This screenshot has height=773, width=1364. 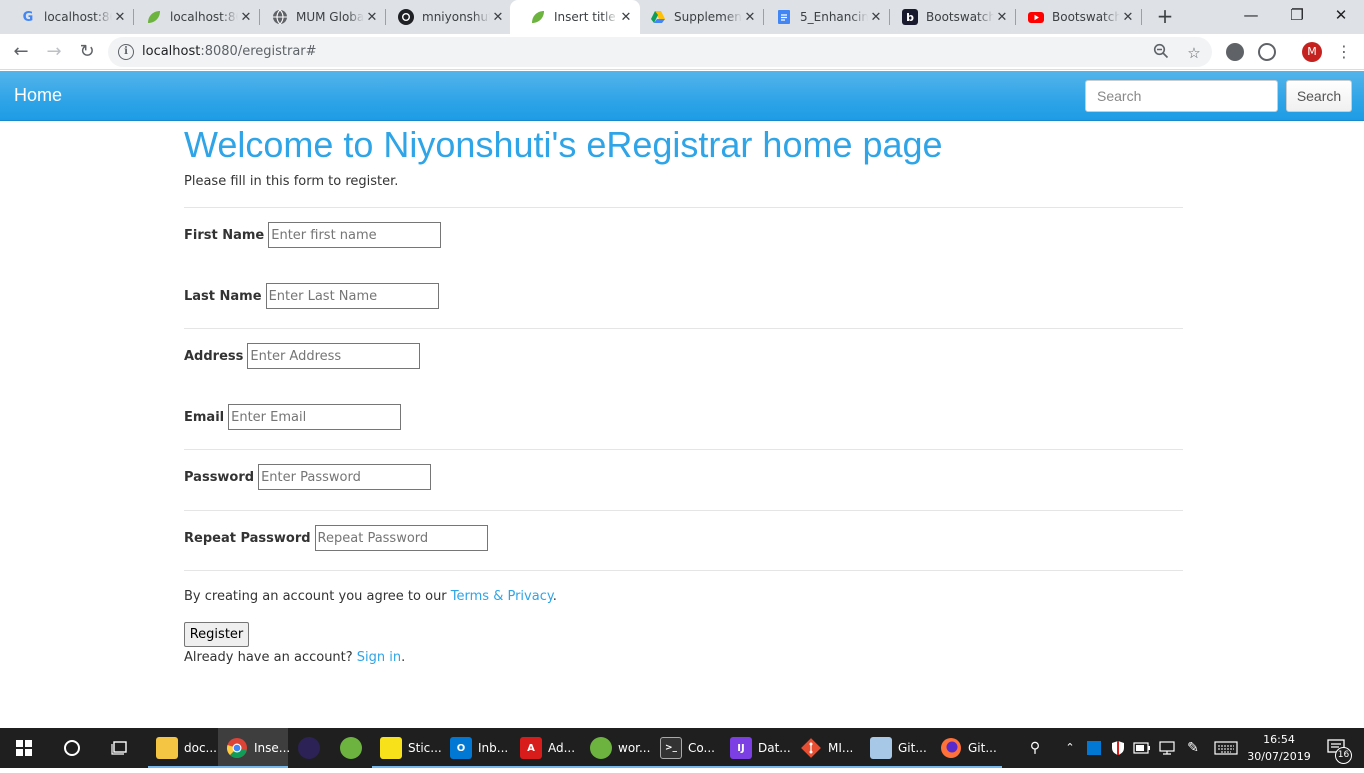 What do you see at coordinates (1312, 52) in the screenshot?
I see `avatar: M` at bounding box center [1312, 52].